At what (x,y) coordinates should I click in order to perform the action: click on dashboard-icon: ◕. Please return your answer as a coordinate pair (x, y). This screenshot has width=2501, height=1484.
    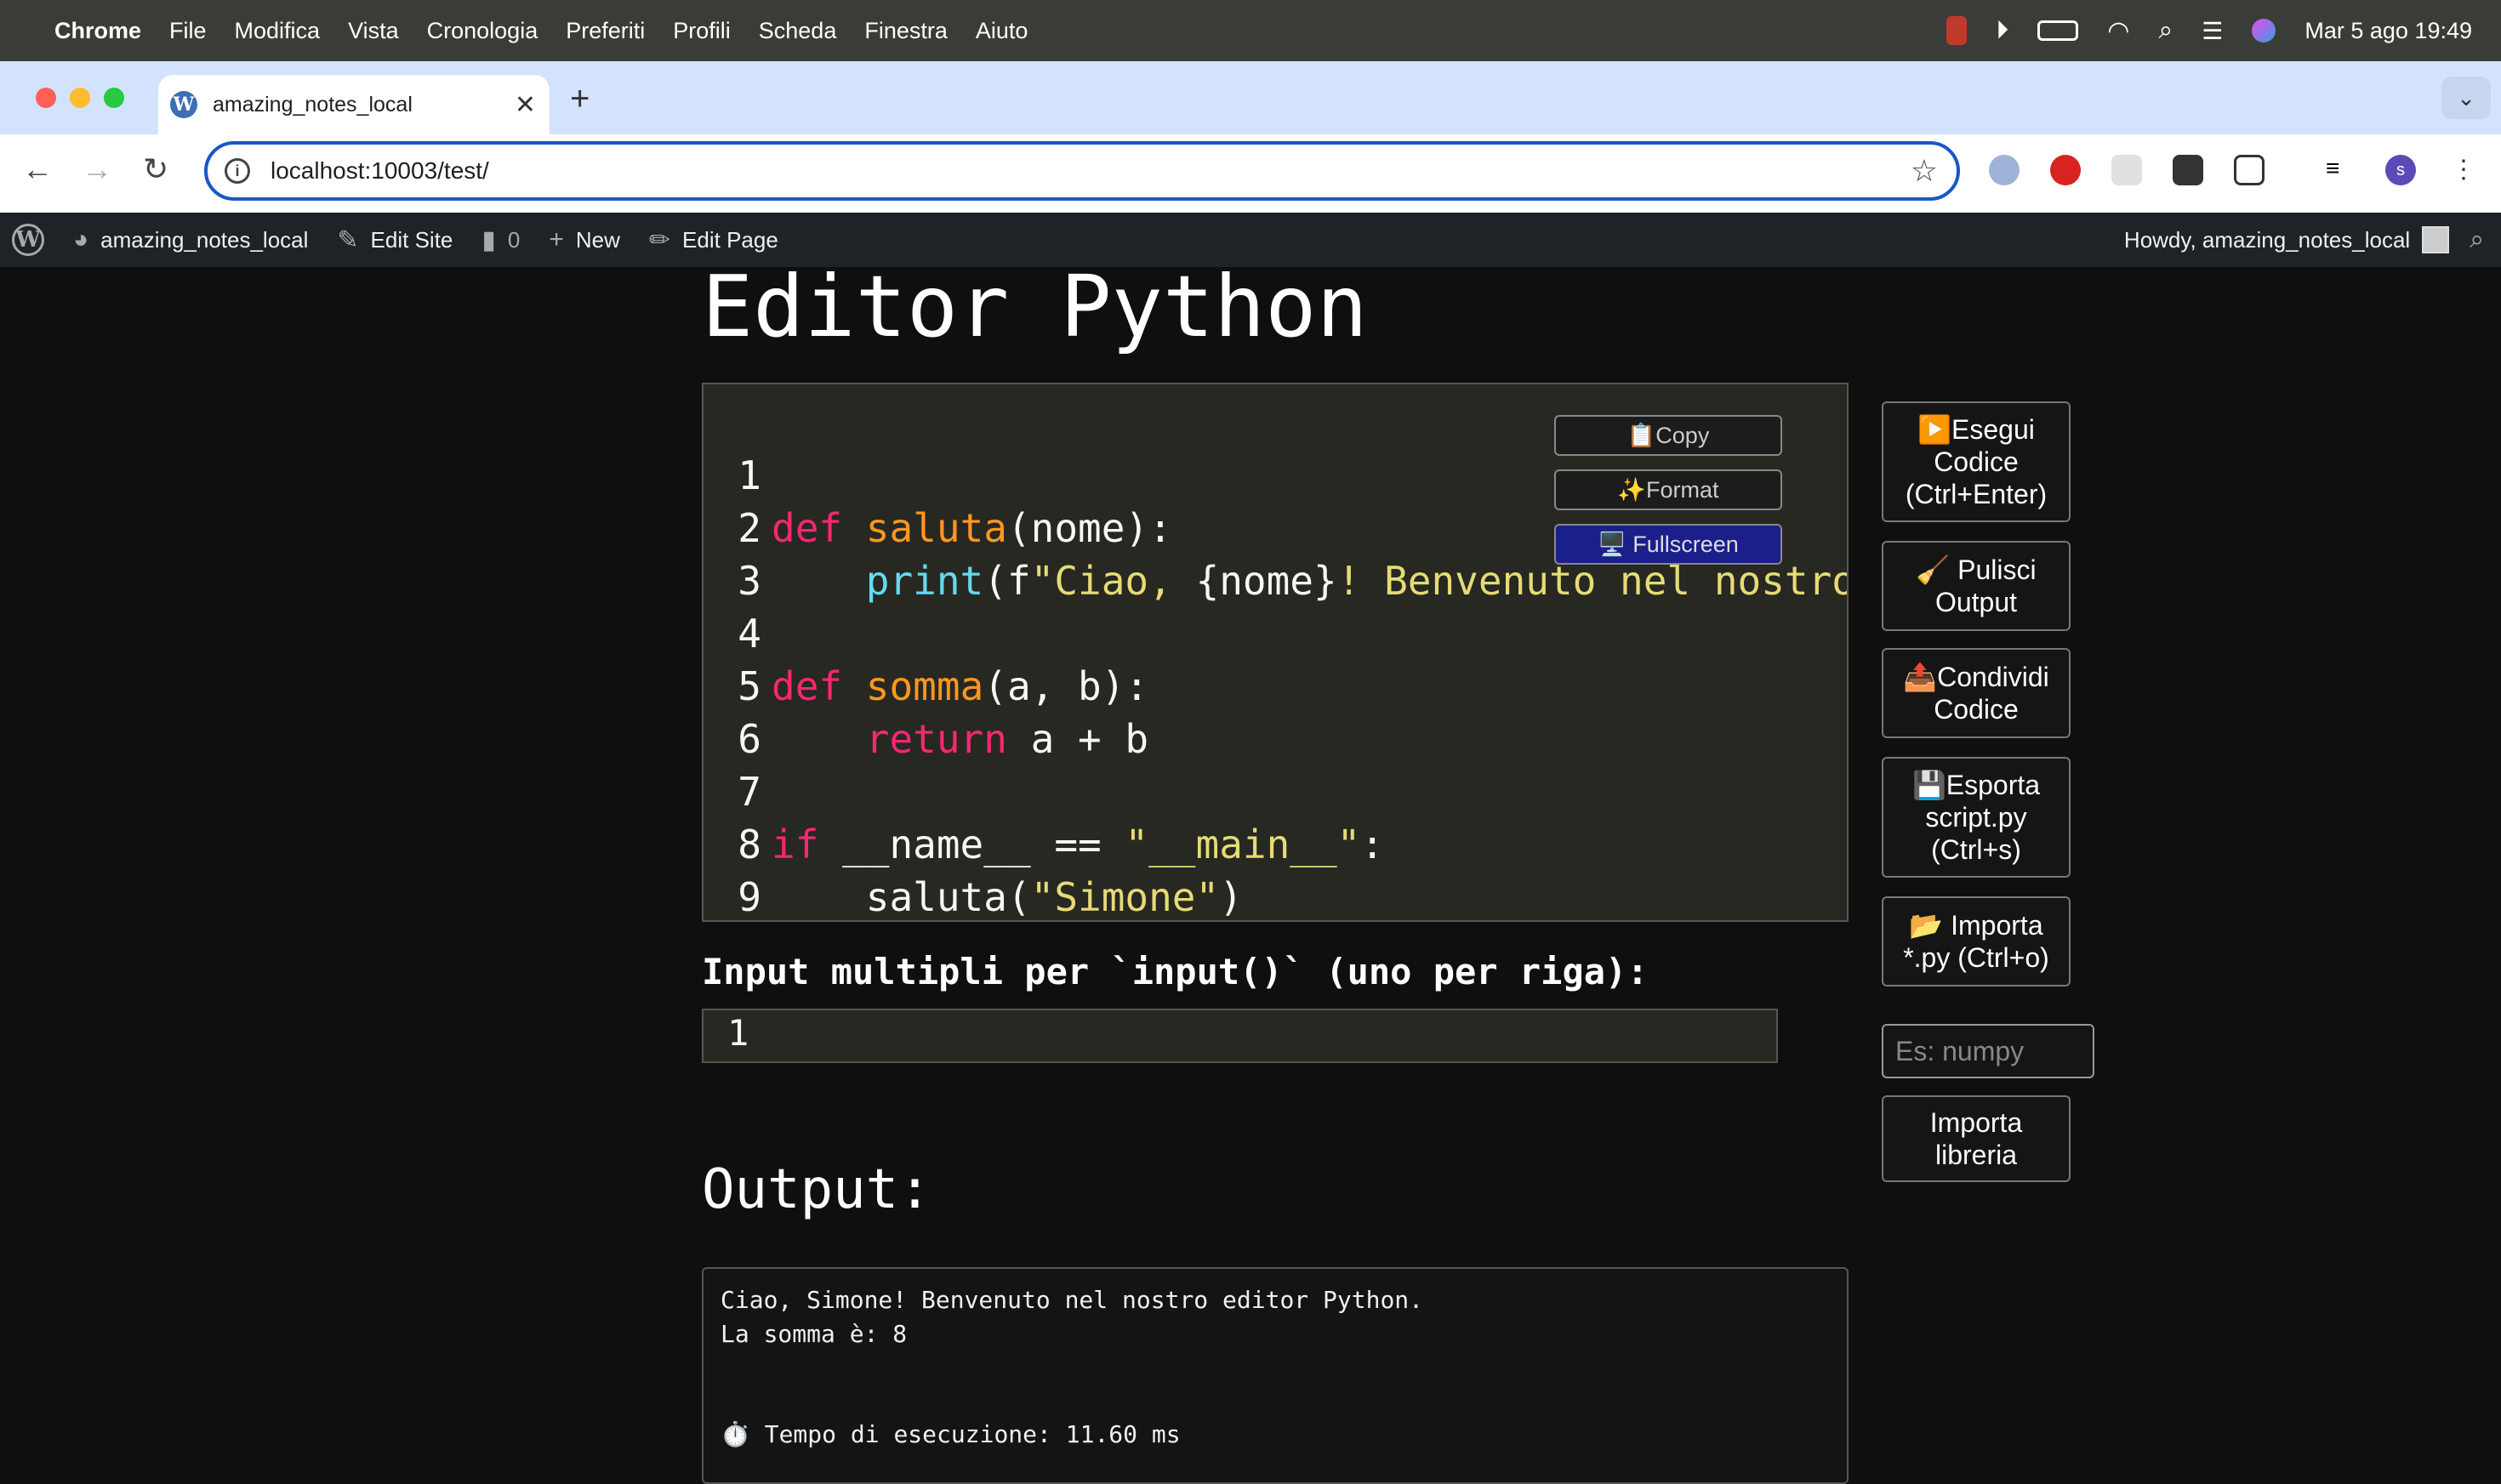
    Looking at the image, I should click on (81, 239).